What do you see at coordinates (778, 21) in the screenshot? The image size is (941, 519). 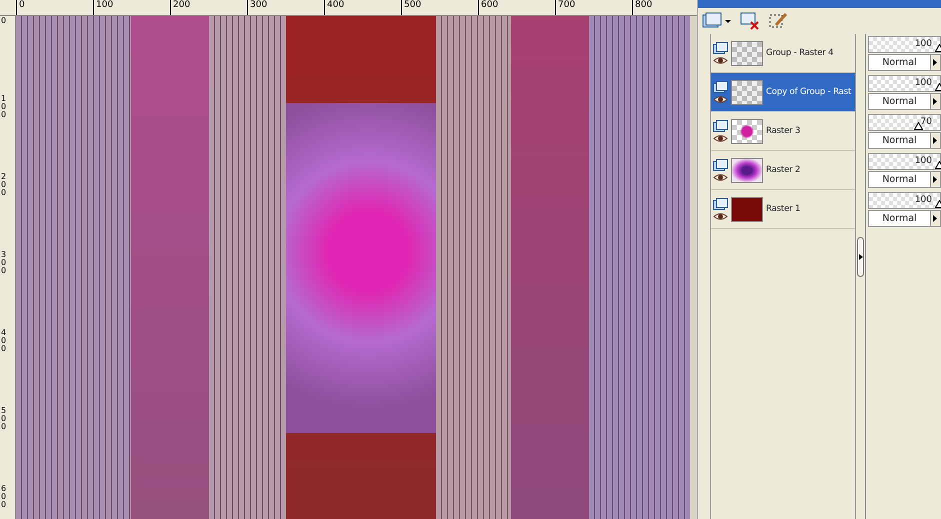 I see `edit-selection-icon` at bounding box center [778, 21].